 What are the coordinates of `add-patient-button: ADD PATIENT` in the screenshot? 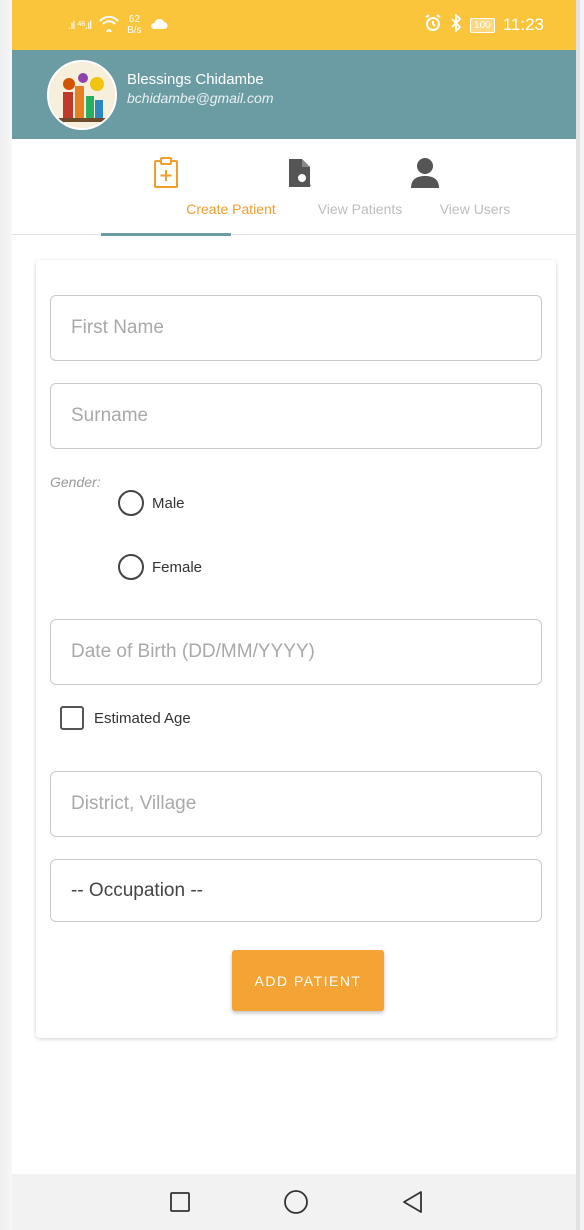 It's located at (308, 980).